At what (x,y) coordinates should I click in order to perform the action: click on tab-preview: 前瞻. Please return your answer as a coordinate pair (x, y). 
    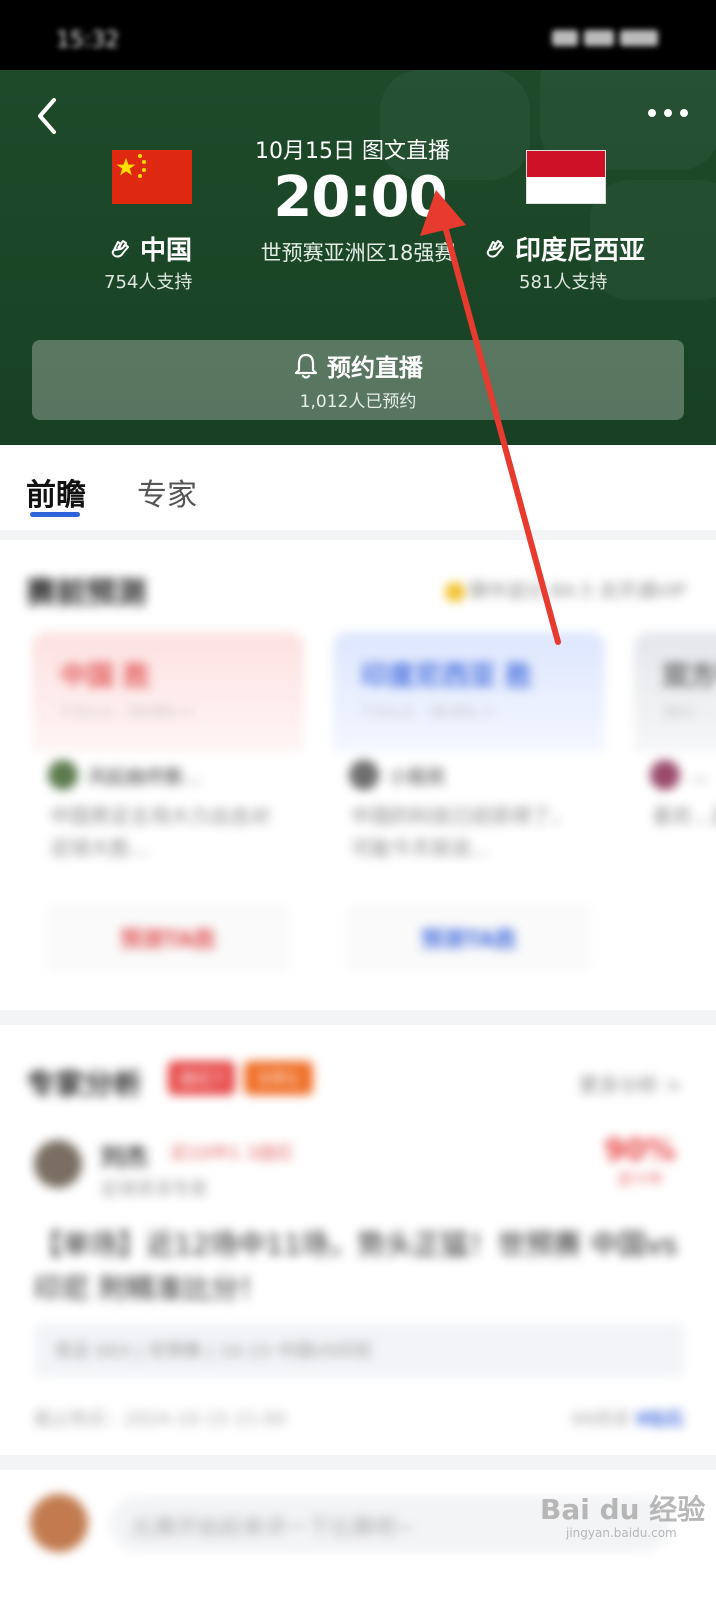
    Looking at the image, I should click on (56, 492).